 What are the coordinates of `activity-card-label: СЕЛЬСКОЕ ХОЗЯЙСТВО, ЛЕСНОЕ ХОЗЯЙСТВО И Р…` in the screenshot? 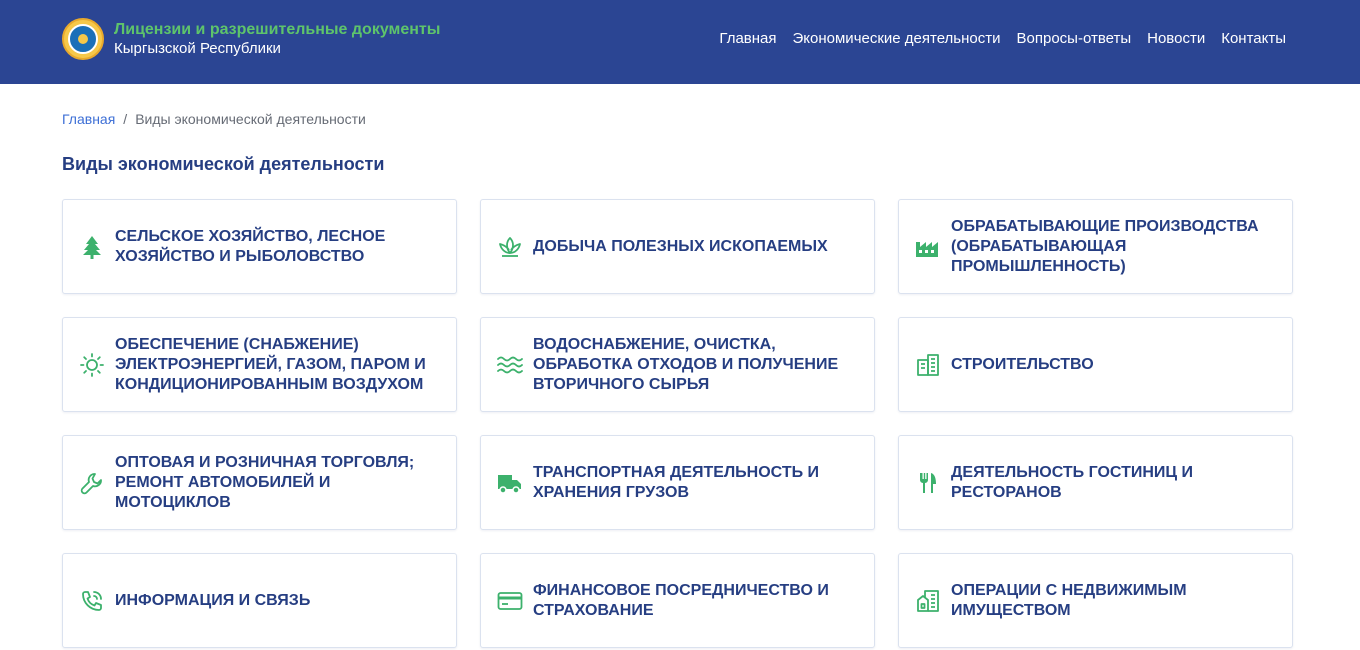 It's located at (250, 246).